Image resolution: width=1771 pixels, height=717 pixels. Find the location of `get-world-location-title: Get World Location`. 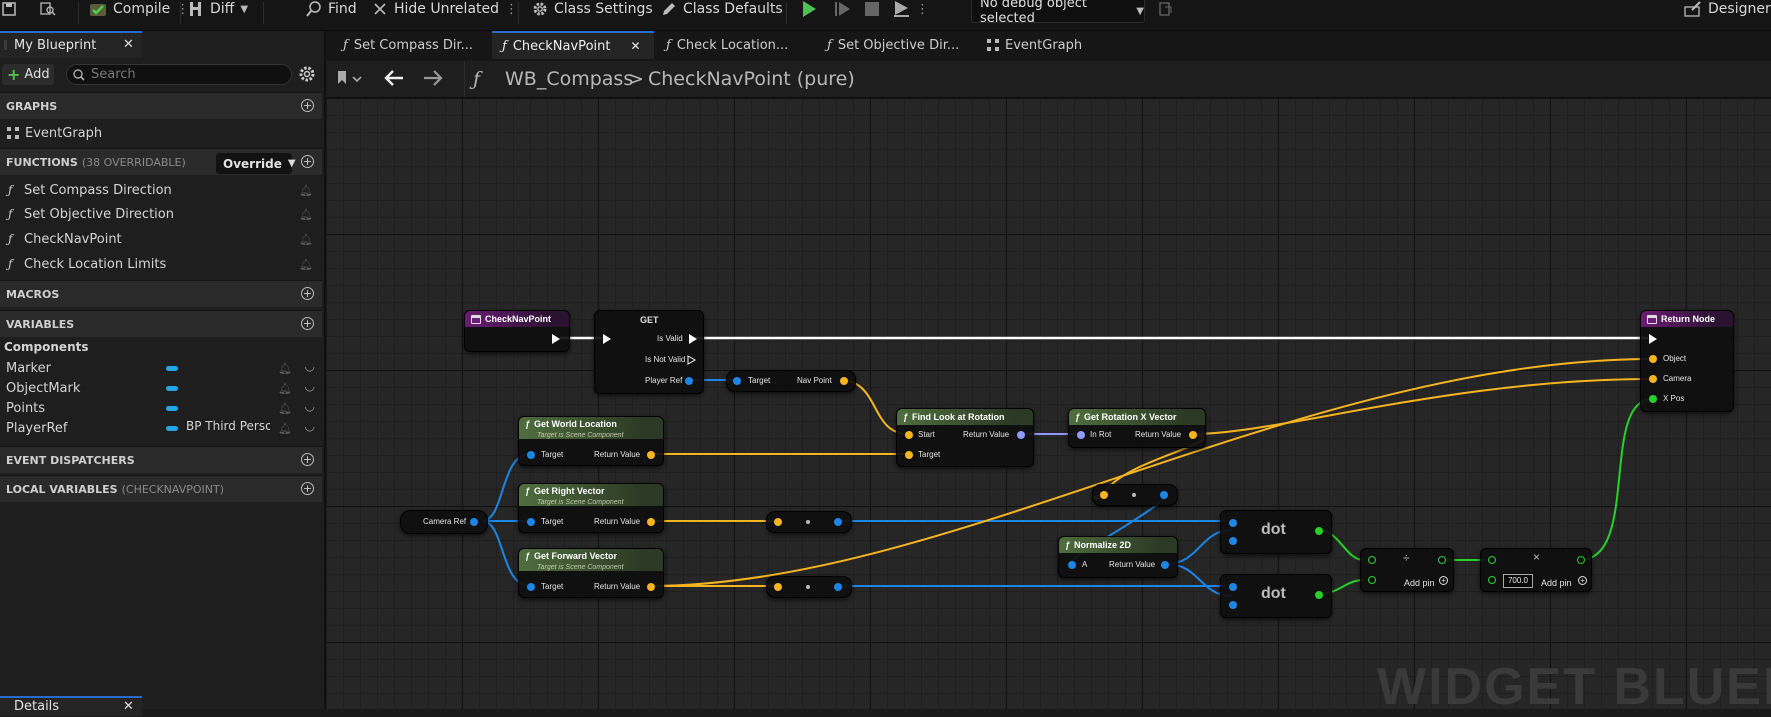

get-world-location-title: Get World Location is located at coordinates (575, 424).